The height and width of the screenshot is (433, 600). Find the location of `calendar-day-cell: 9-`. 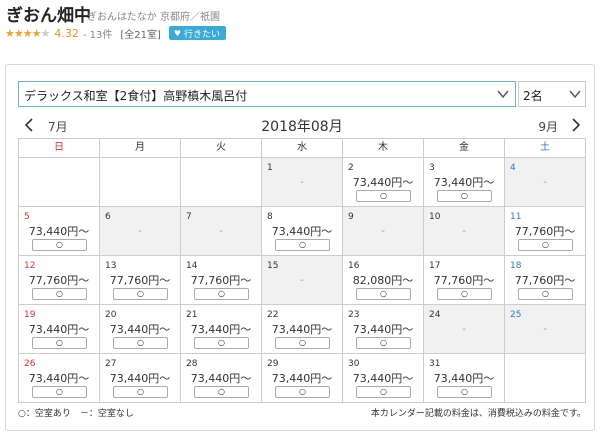

calendar-day-cell: 9- is located at coordinates (383, 231).